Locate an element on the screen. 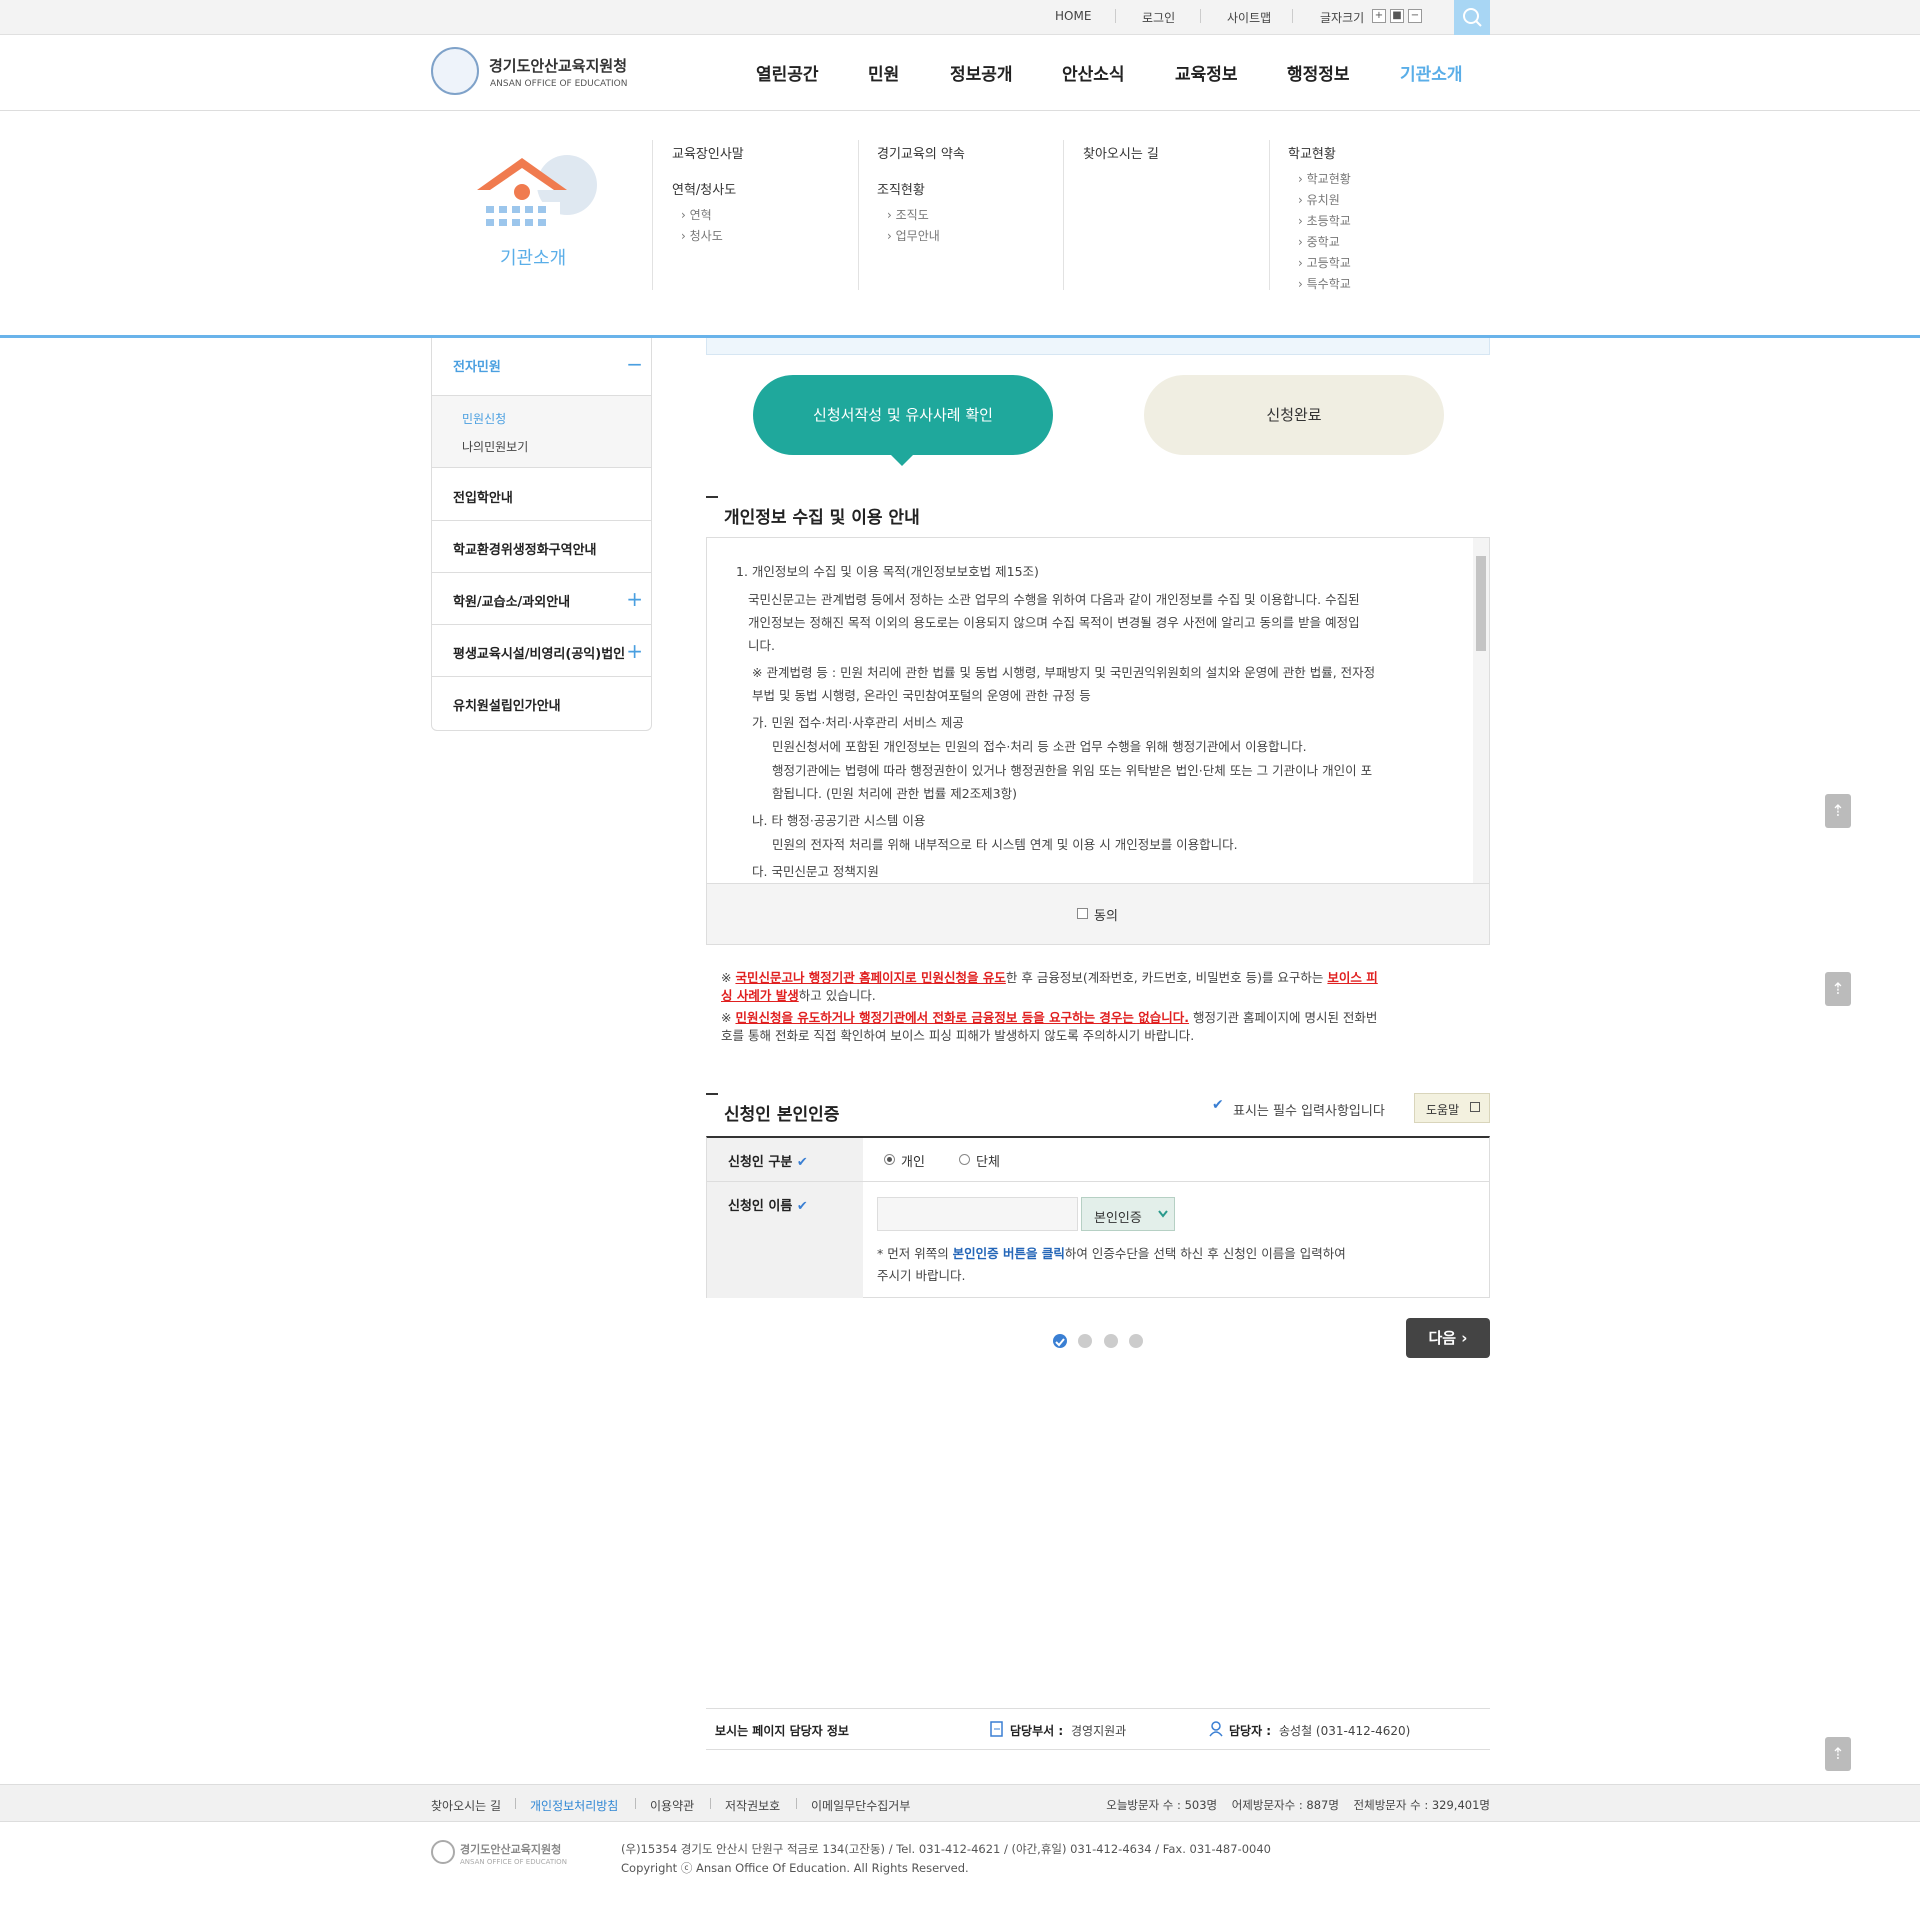 This screenshot has width=1920, height=1908. warning-highlight: 국민신문고나 행정기관 홈페이지로 민원신청을 유도 is located at coordinates (870, 977).